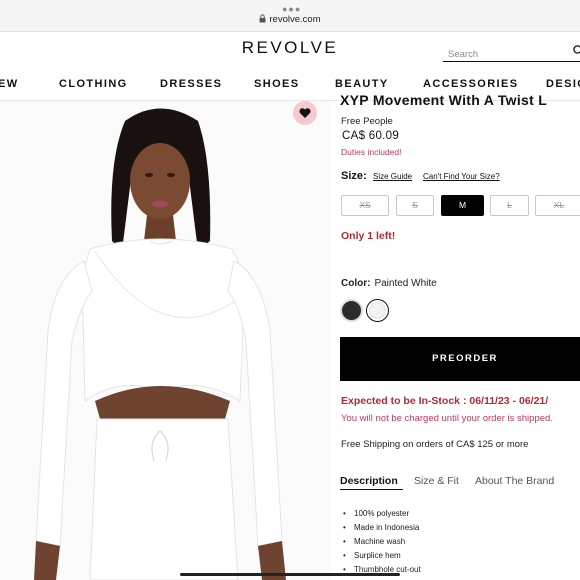  What do you see at coordinates (368, 236) in the screenshot?
I see `stock-note: Only 1 left!` at bounding box center [368, 236].